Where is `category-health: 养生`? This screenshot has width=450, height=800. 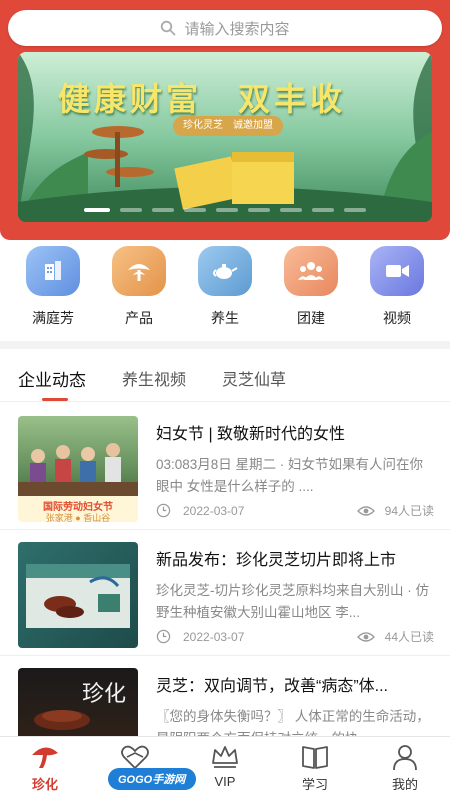
category-health: 养生 is located at coordinates (225, 293).